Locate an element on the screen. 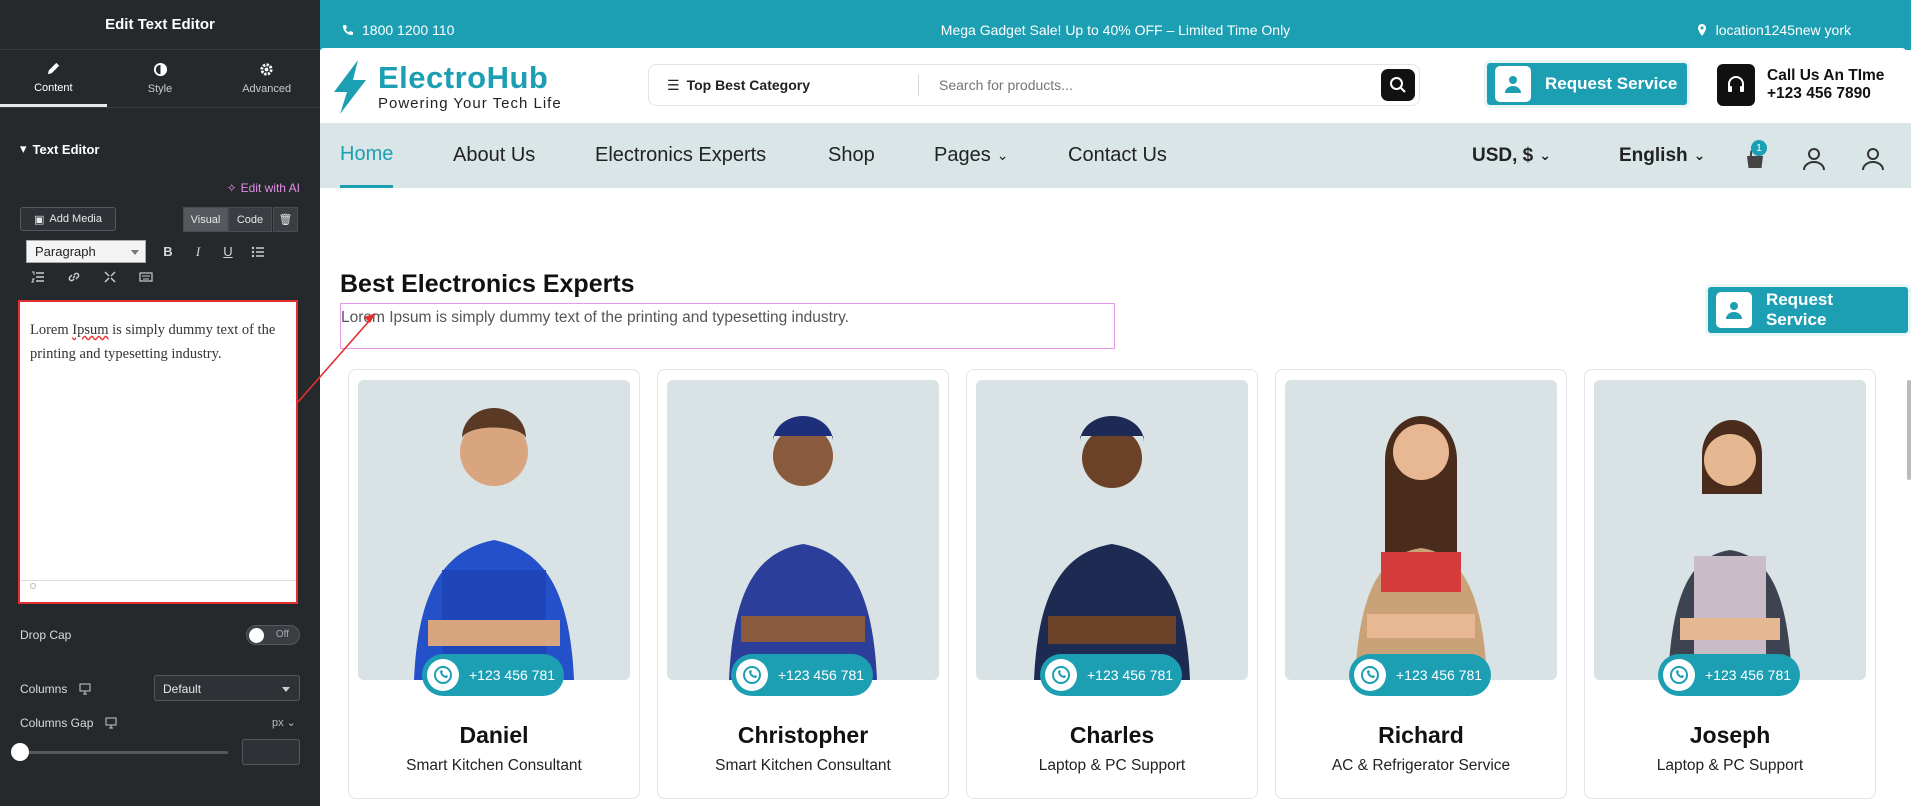 Image resolution: width=1911 pixels, height=806 pixels. drop-cap-toggle: Off is located at coordinates (273, 635).